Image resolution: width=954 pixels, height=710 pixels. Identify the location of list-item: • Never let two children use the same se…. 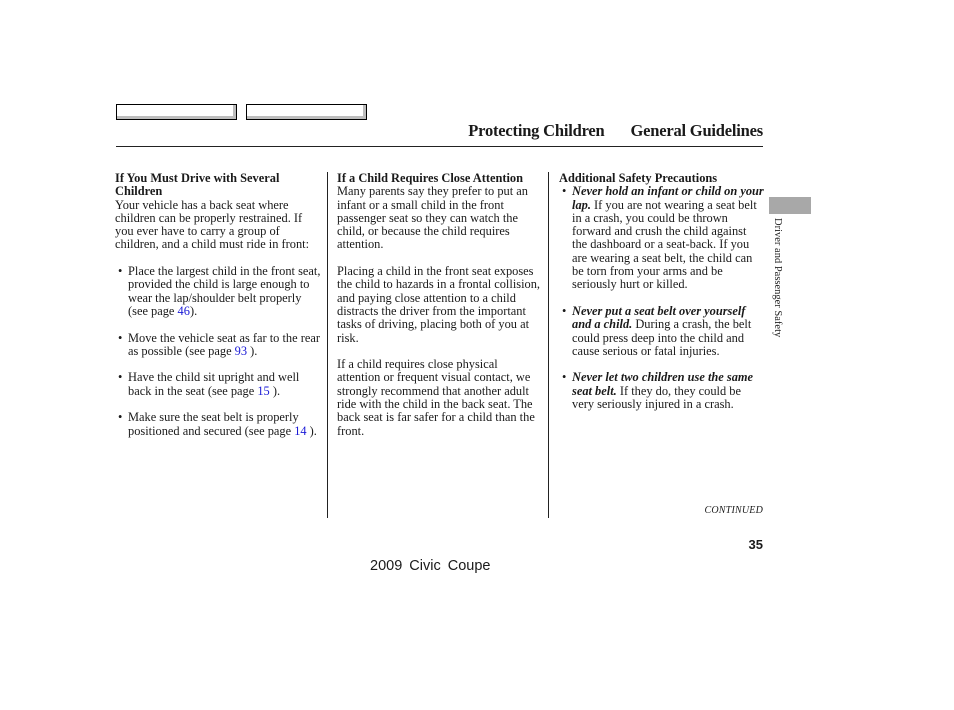
(658, 391).